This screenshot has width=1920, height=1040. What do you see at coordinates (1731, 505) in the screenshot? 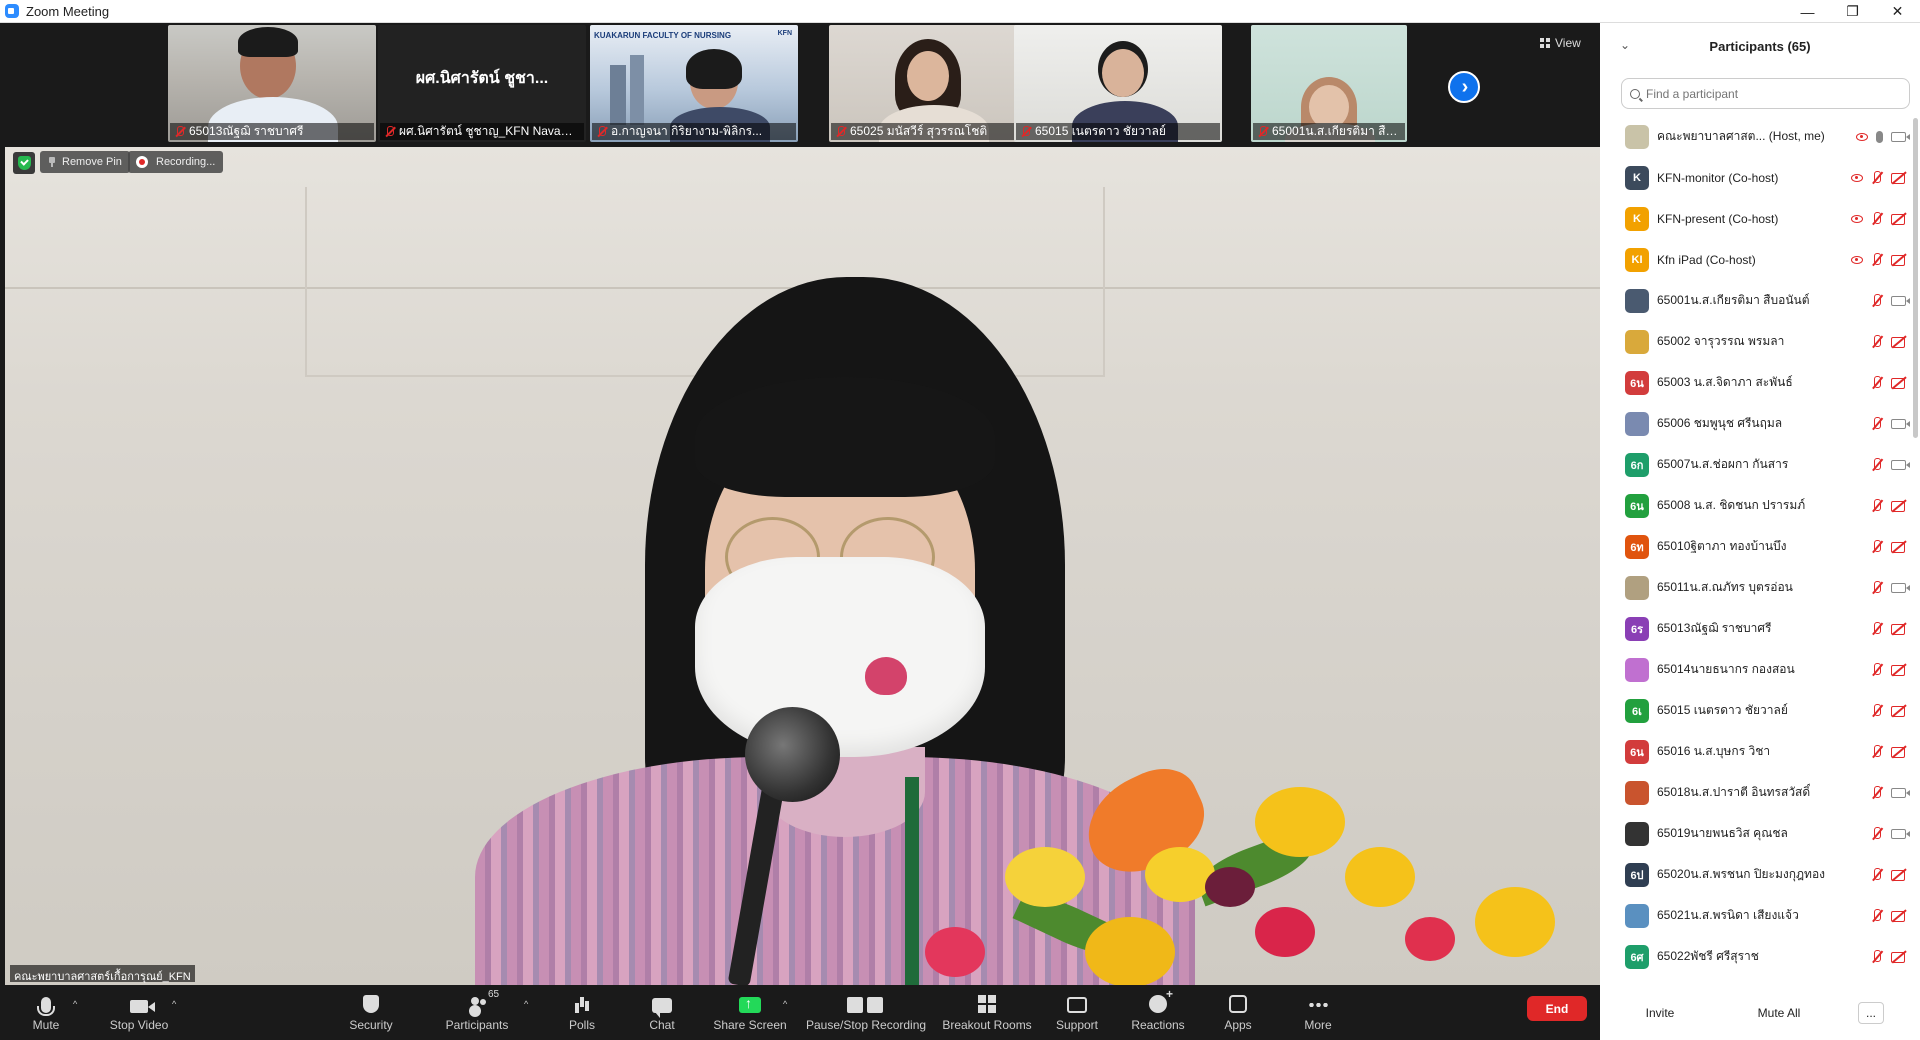
I see `participant-name: 65008 น.ส. ชิดชนก ปรารมภ์` at bounding box center [1731, 505].